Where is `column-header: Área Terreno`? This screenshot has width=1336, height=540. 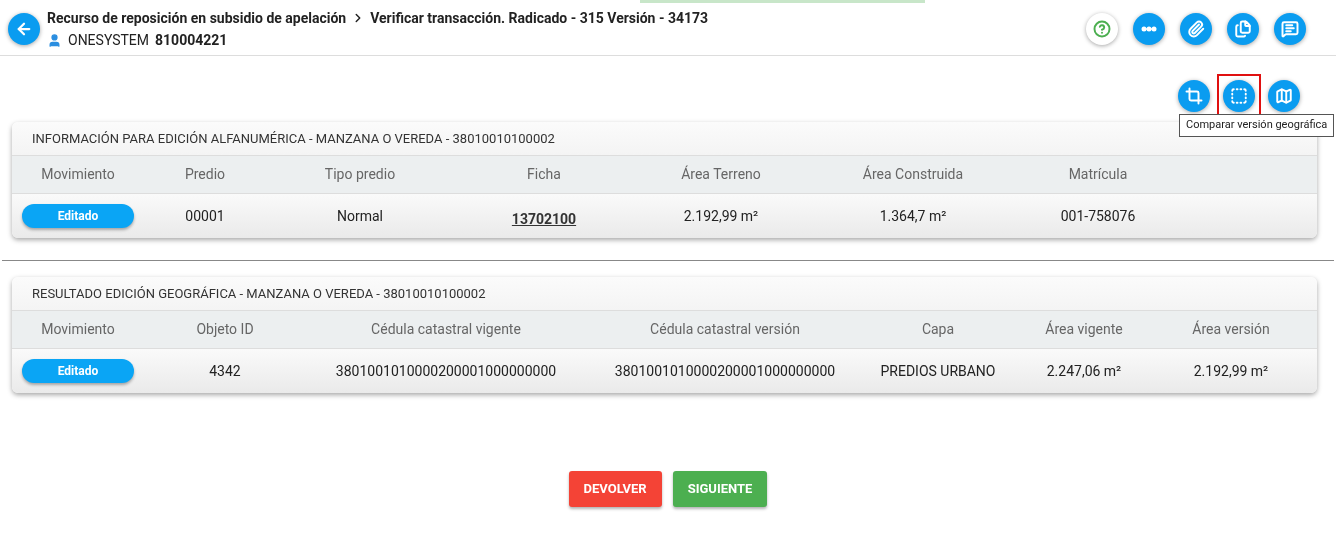 column-header: Área Terreno is located at coordinates (721, 174).